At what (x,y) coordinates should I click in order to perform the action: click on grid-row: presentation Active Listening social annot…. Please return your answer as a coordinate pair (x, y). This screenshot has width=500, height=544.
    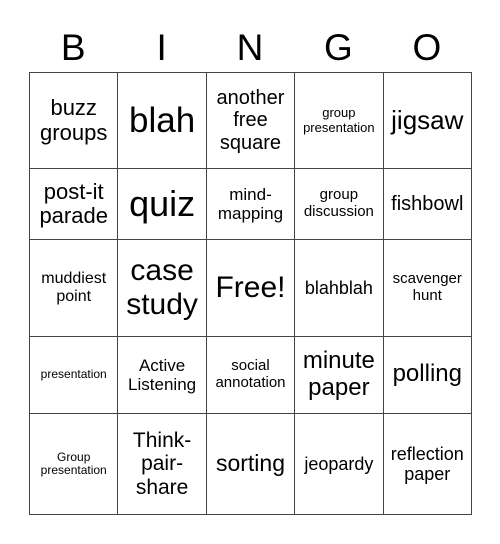
    Looking at the image, I should click on (250, 374).